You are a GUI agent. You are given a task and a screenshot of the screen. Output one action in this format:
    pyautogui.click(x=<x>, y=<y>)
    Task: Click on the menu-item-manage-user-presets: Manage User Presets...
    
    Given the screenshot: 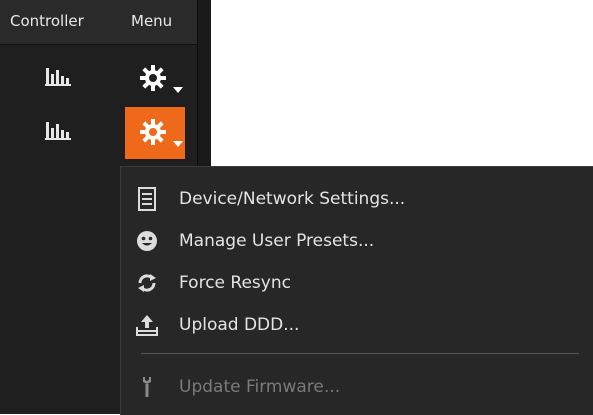 What is the action you would take?
    pyautogui.click(x=357, y=241)
    